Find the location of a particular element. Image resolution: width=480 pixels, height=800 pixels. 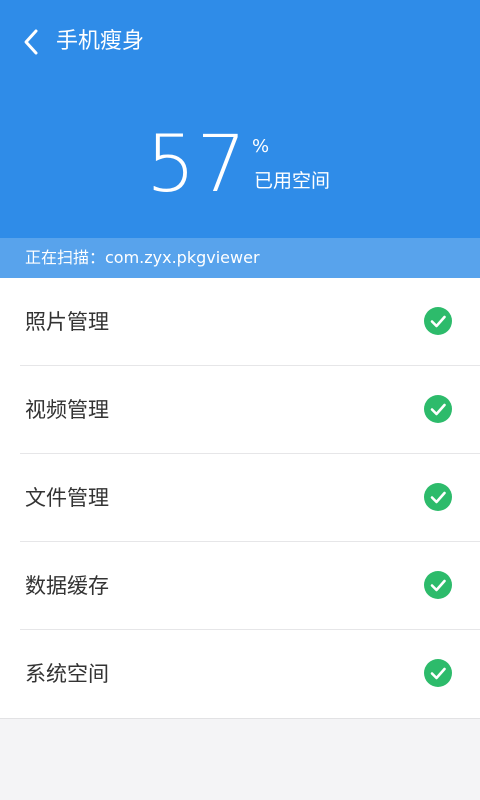

storage-usage: 57 % 已用空间 is located at coordinates (256, 165).